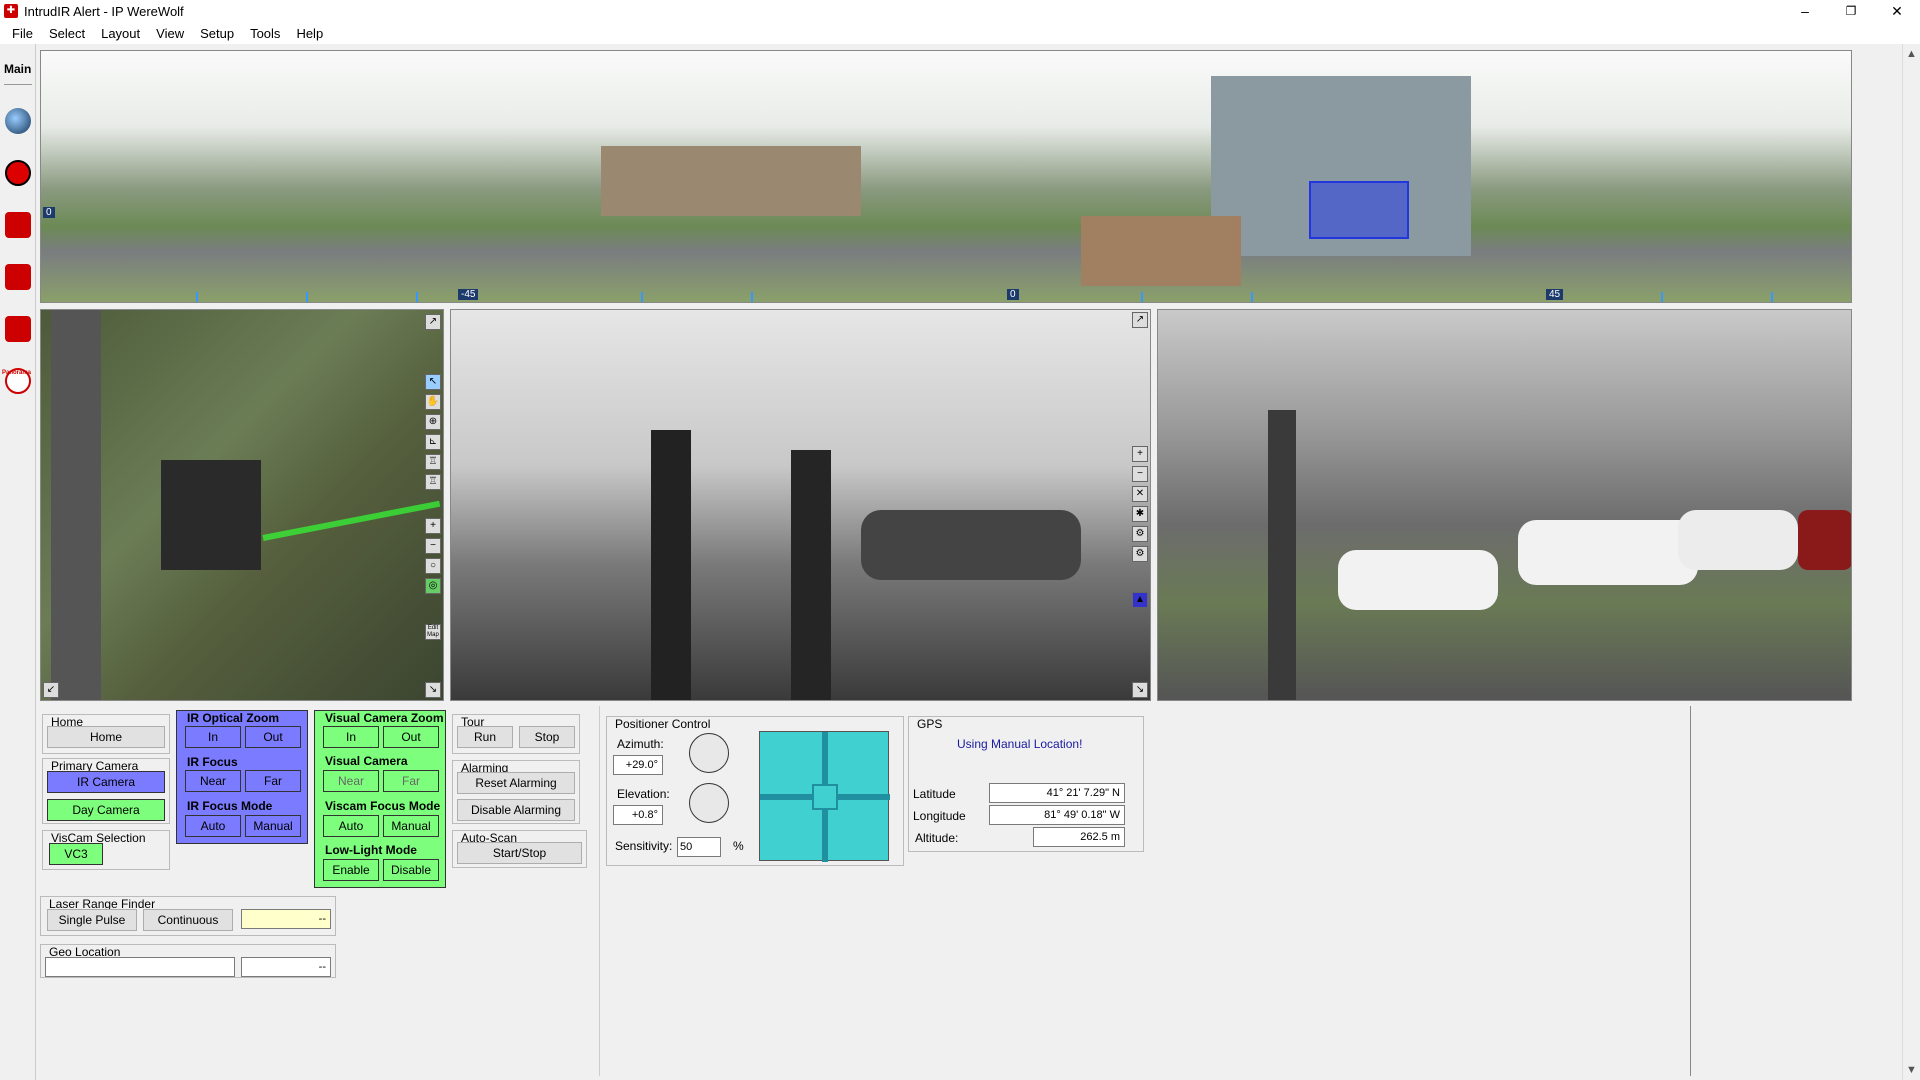 The image size is (1920, 1080). What do you see at coordinates (1897, 11) in the screenshot?
I see `close-button: ✕` at bounding box center [1897, 11].